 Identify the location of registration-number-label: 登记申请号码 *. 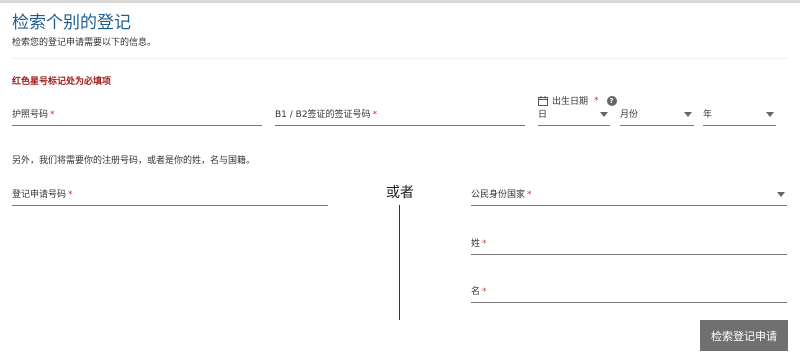
(42, 195).